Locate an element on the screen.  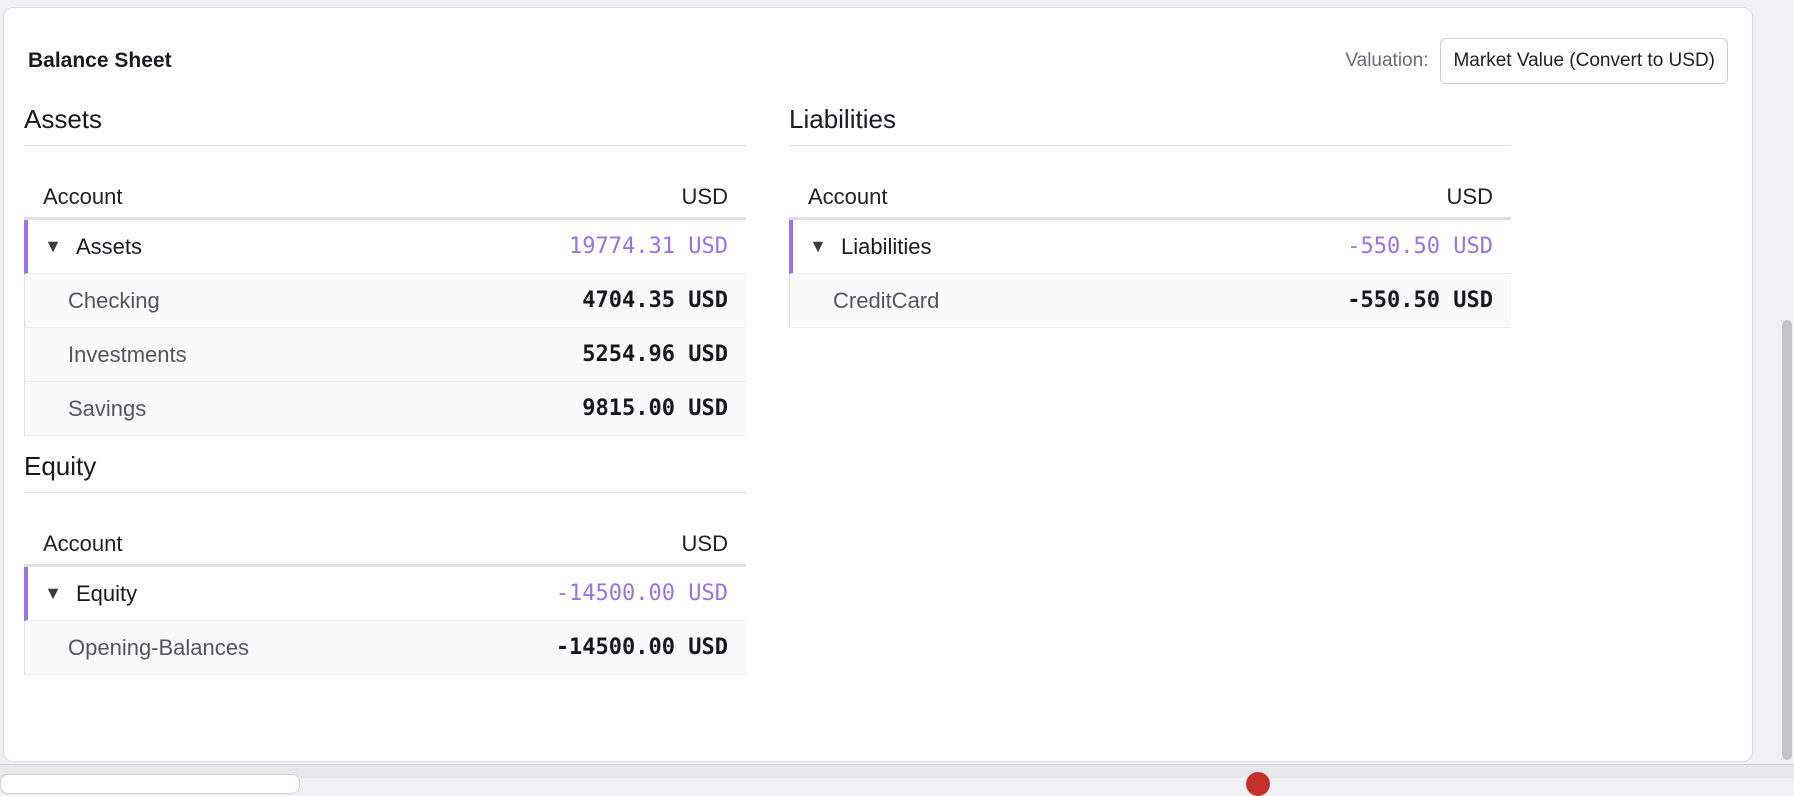
account-amount: 4704.35 USD is located at coordinates (655, 300).